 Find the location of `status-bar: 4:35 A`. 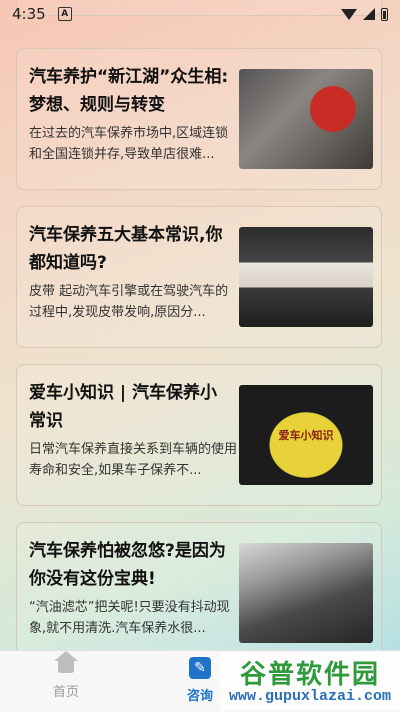

status-bar: 4:35 A is located at coordinates (200, 14).